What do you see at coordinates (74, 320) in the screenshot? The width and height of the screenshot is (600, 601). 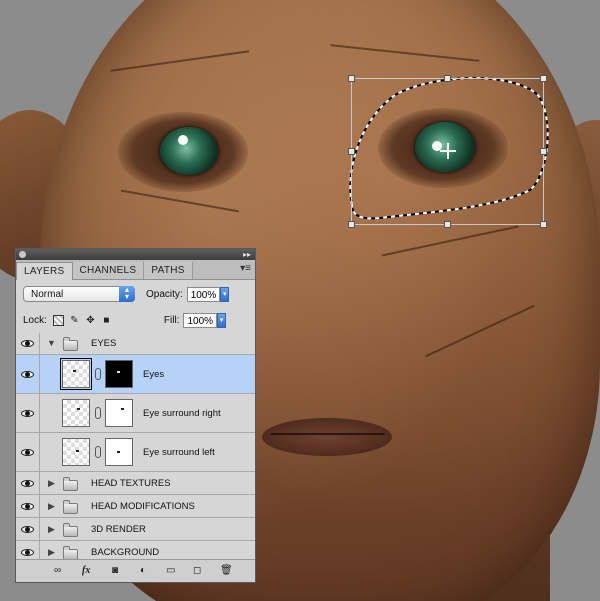 I see `lock-image-pixels-brush-icon: ✎` at bounding box center [74, 320].